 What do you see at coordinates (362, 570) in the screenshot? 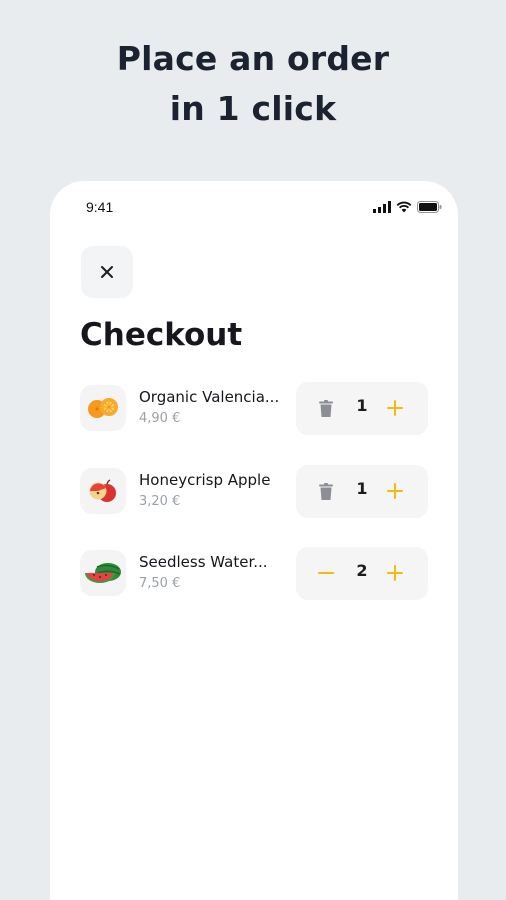
I see `quantity-value: 2` at bounding box center [362, 570].